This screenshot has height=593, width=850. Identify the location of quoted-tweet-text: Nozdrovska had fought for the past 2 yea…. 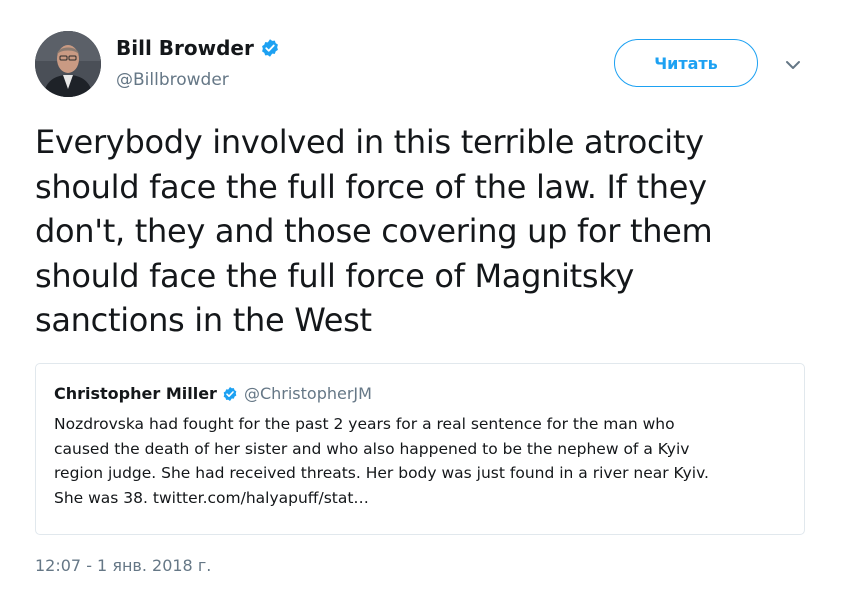
(424, 461).